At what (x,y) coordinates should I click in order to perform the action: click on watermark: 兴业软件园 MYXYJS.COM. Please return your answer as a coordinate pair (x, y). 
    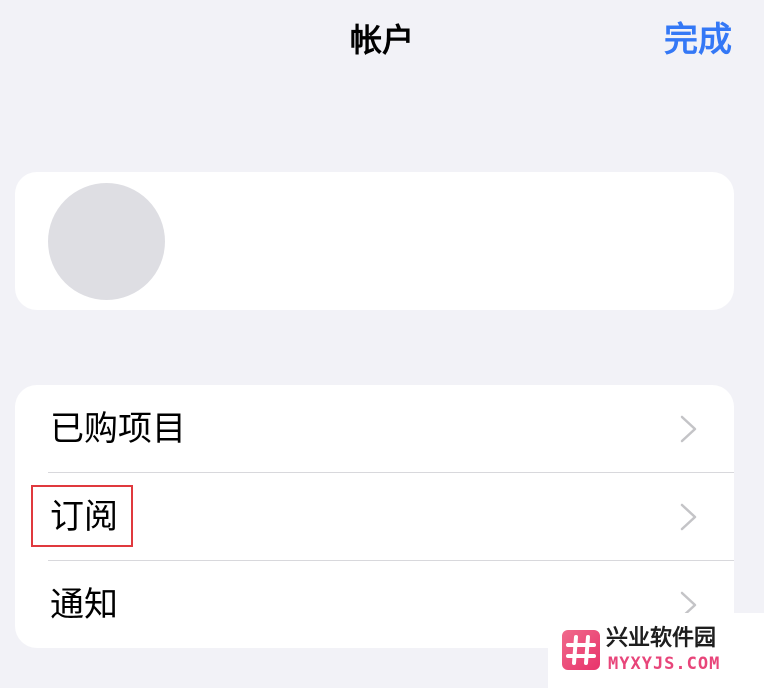
    Looking at the image, I should click on (656, 650).